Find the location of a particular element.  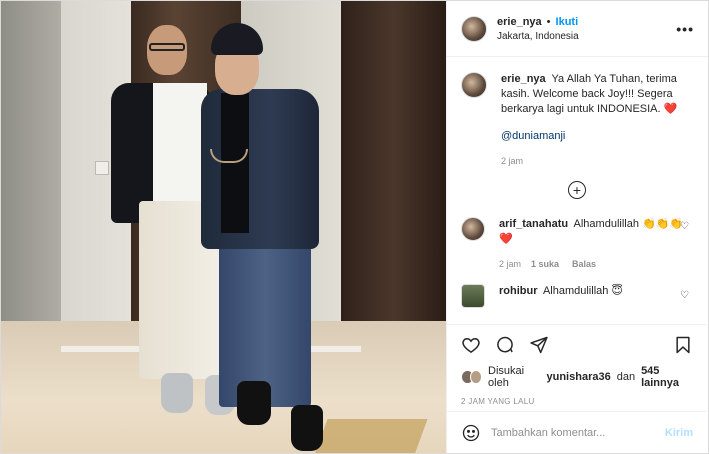

plus-circle-icon: + is located at coordinates (577, 190).